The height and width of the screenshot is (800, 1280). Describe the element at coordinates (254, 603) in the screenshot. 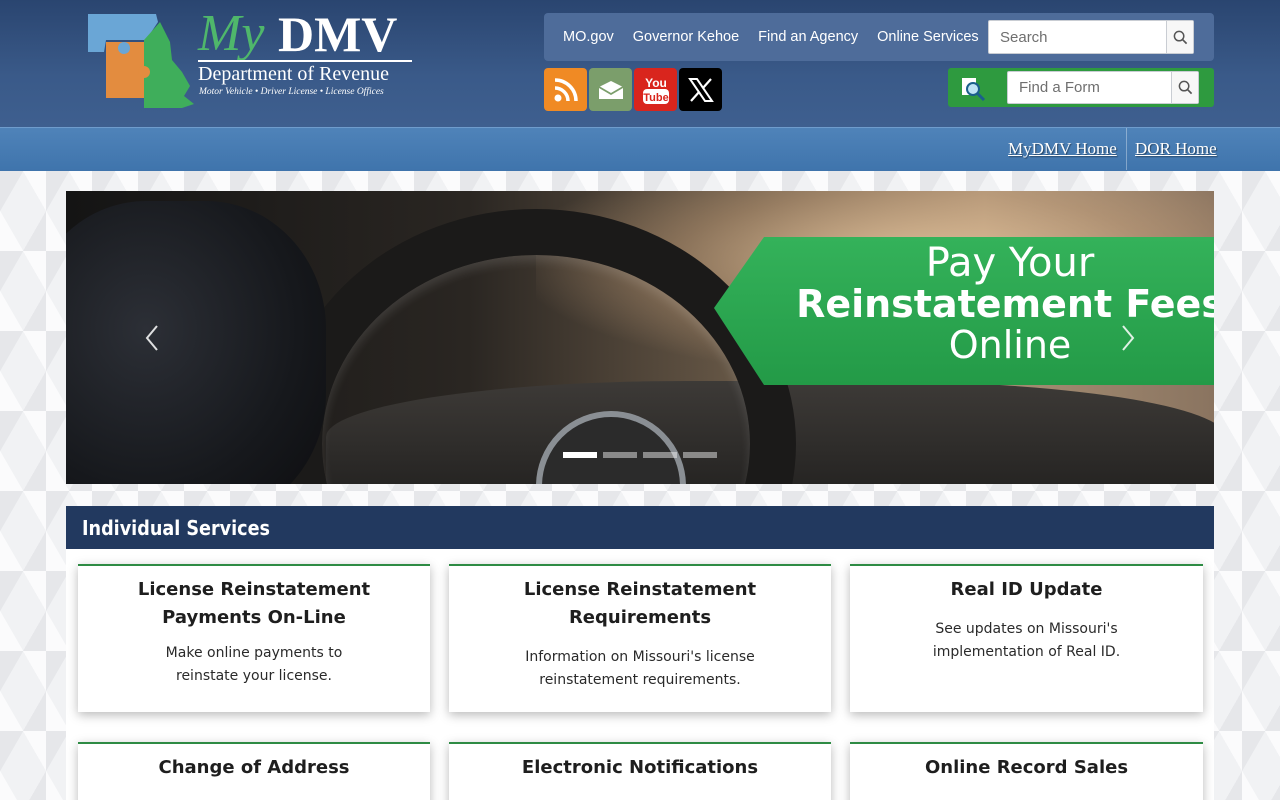

I see `card-title: License Reinstatement Payments On-Line` at that location.